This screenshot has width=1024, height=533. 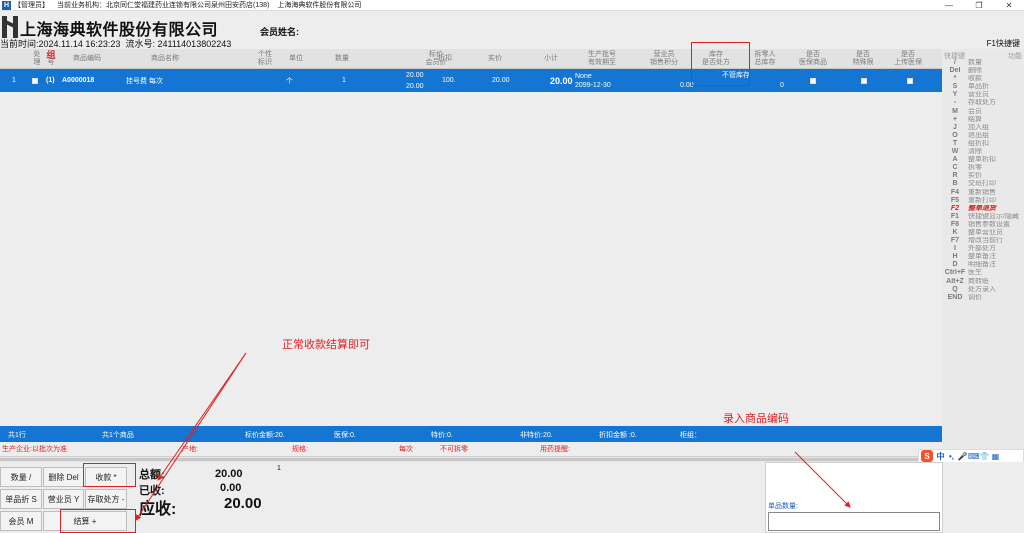 What do you see at coordinates (978, 95) in the screenshot?
I see `shortcut-label: 营业员` at bounding box center [978, 95].